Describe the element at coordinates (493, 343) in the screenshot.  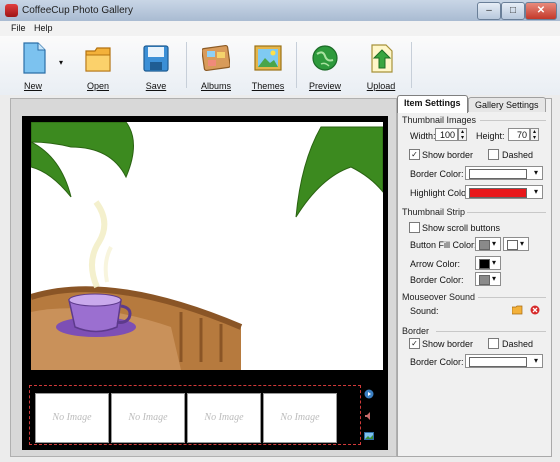
I see `border-dashed-checkbox` at that location.